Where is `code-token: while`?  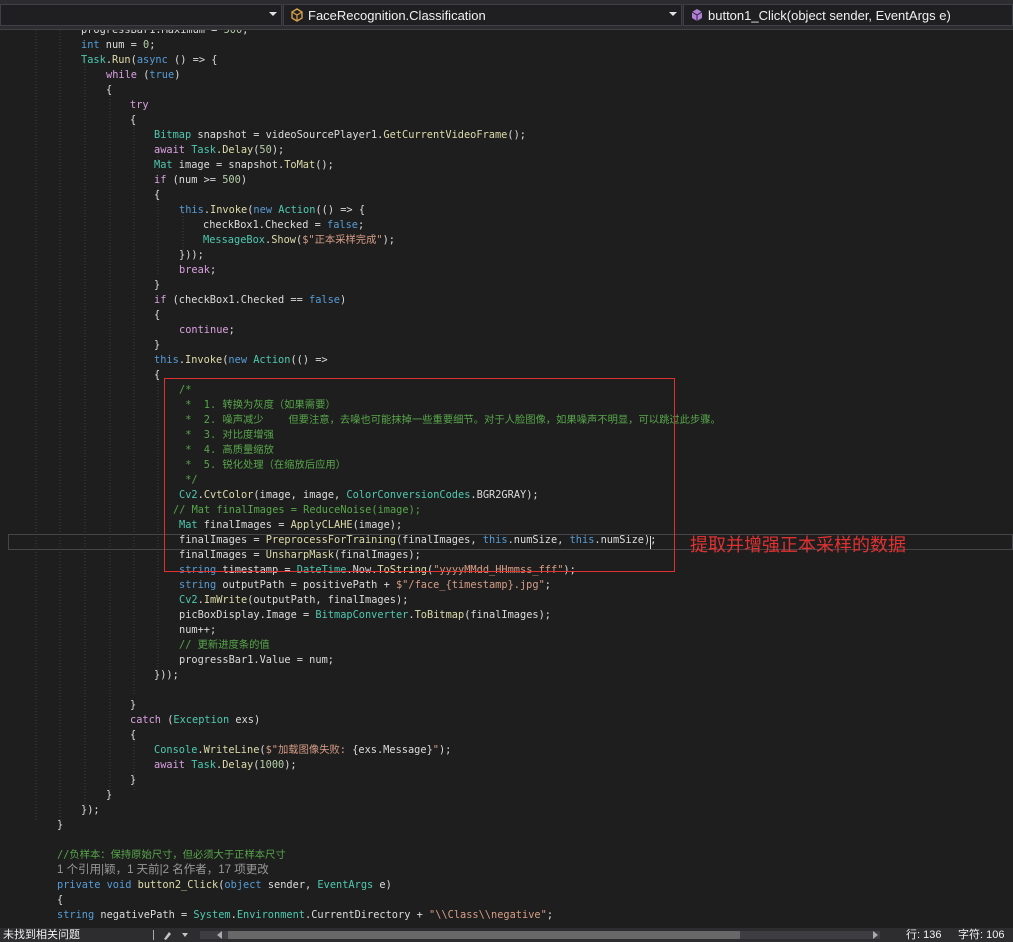
code-token: while is located at coordinates (121, 75).